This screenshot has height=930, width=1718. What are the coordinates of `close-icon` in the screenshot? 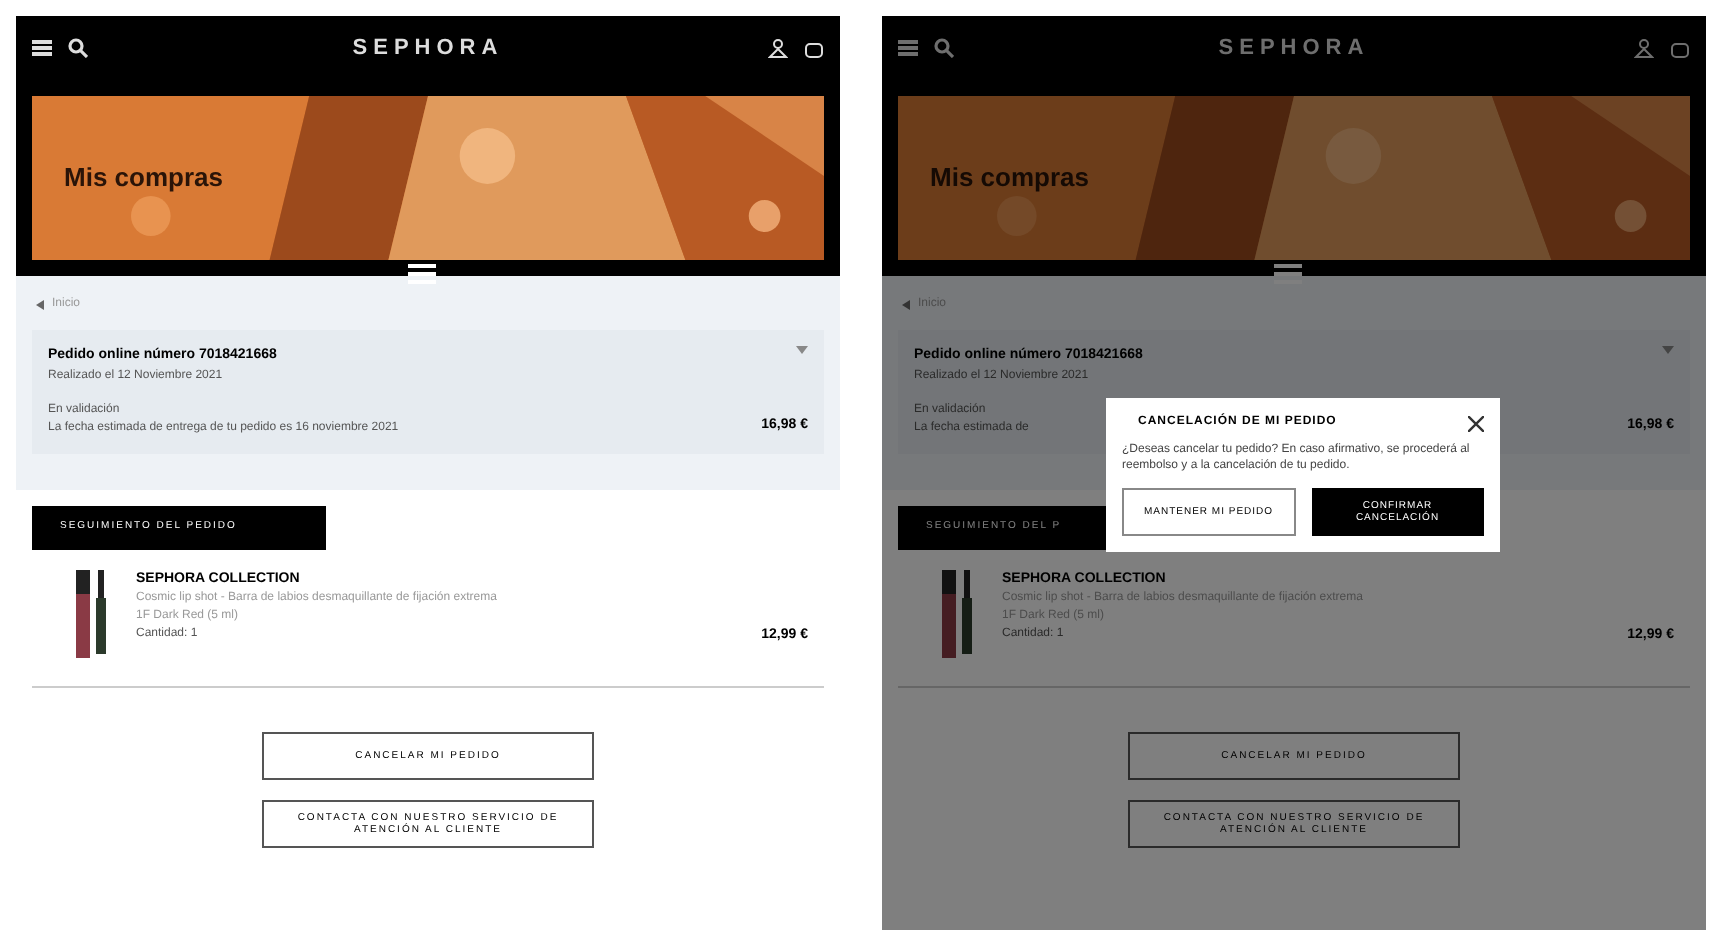 It's located at (1476, 423).